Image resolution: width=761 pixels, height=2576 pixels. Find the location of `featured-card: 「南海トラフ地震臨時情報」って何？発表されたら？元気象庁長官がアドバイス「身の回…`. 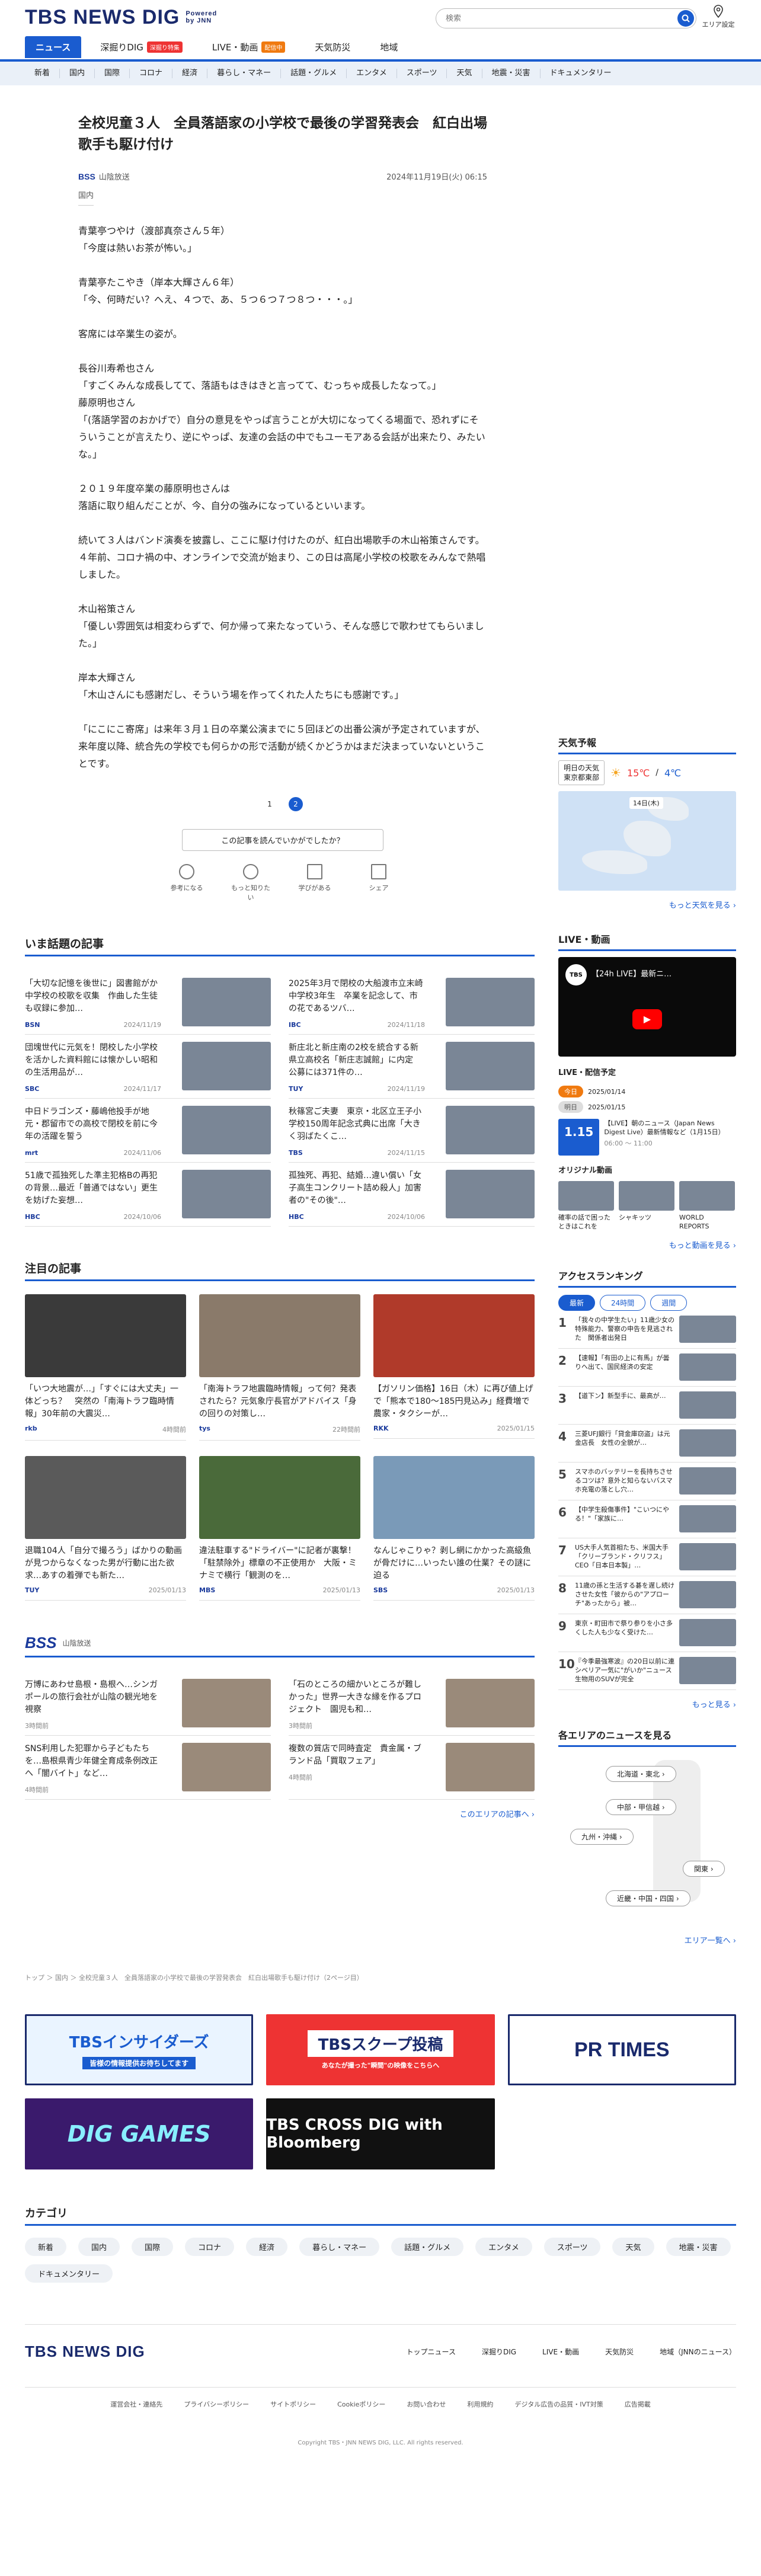

featured-card: 「南海トラフ地震臨時情報」って何？発表されたら？元気象庁長官がアドバイス「身の回… is located at coordinates (279, 1367).